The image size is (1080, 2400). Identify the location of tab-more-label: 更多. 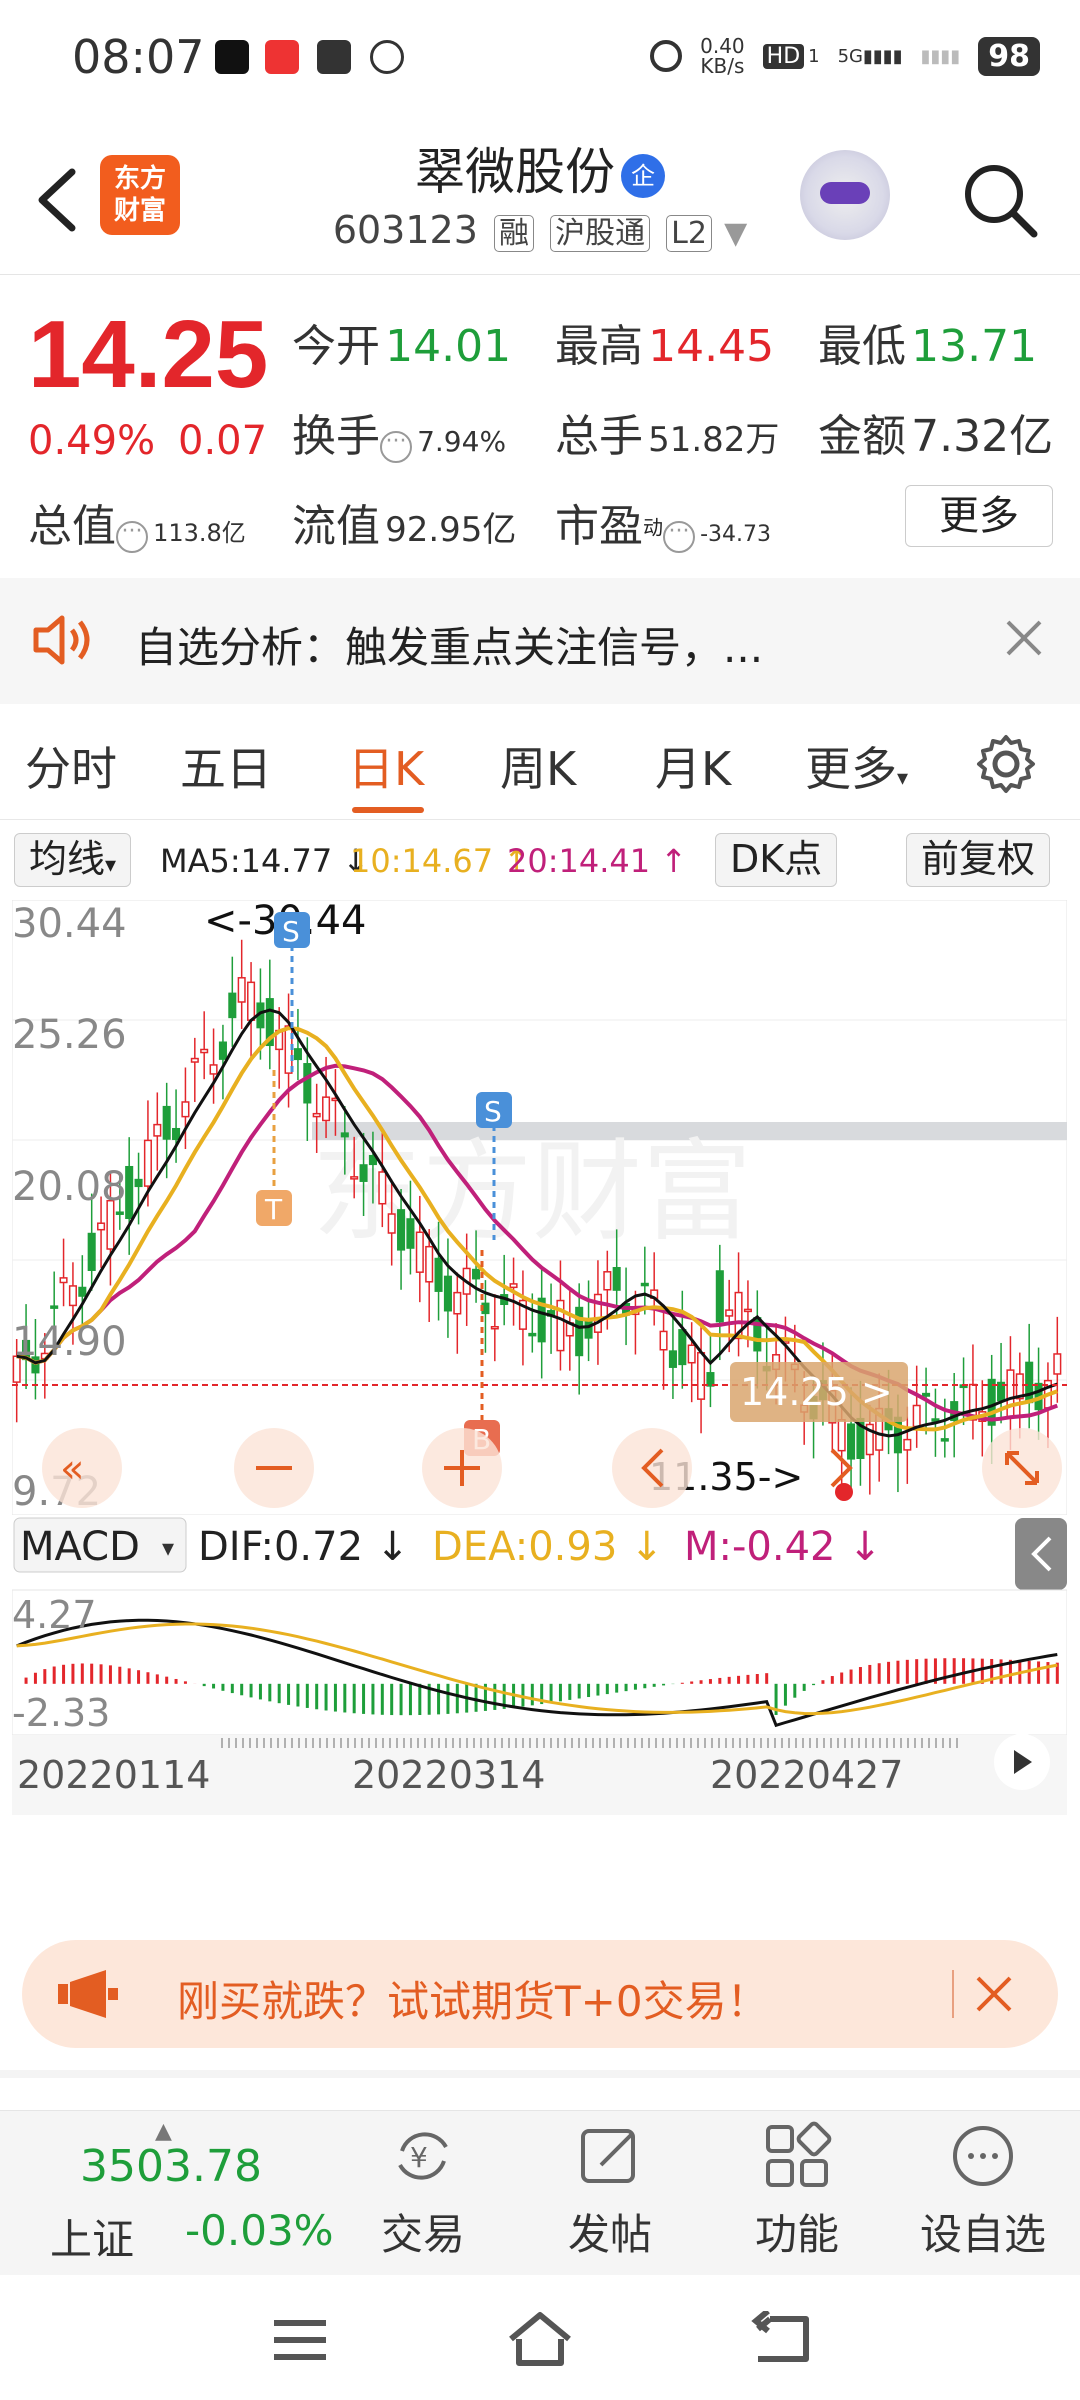
(851, 769).